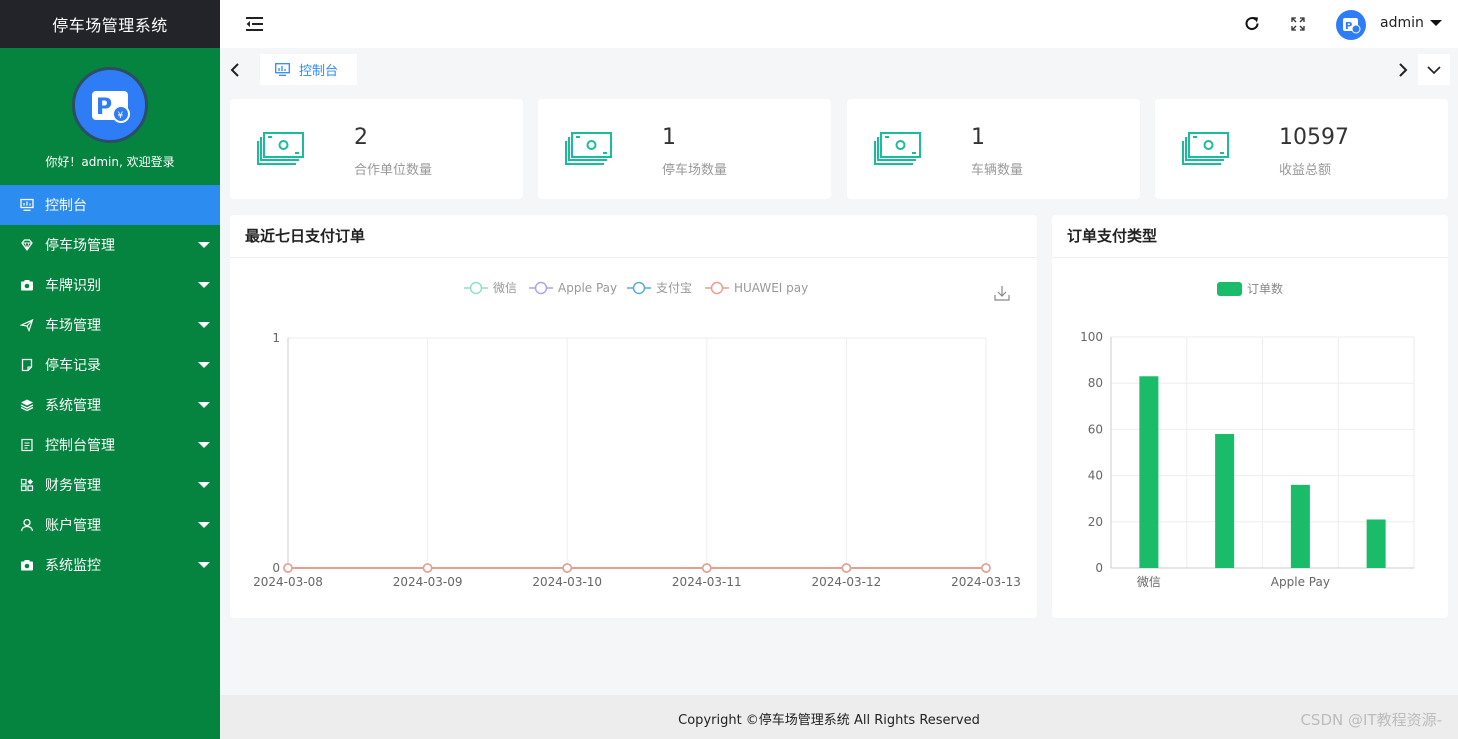  Describe the element at coordinates (771, 288) in the screenshot. I see `legend-label: HUAWEI pay` at that location.